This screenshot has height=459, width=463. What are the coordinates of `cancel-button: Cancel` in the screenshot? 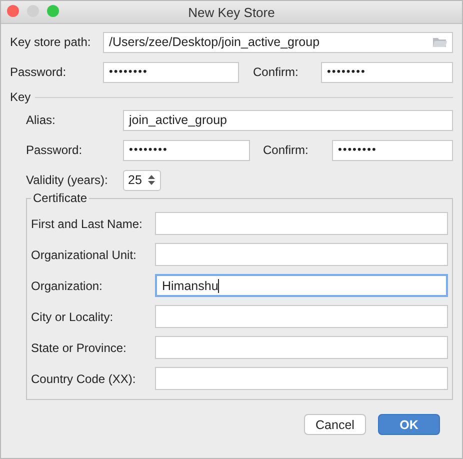 It's located at (335, 424).